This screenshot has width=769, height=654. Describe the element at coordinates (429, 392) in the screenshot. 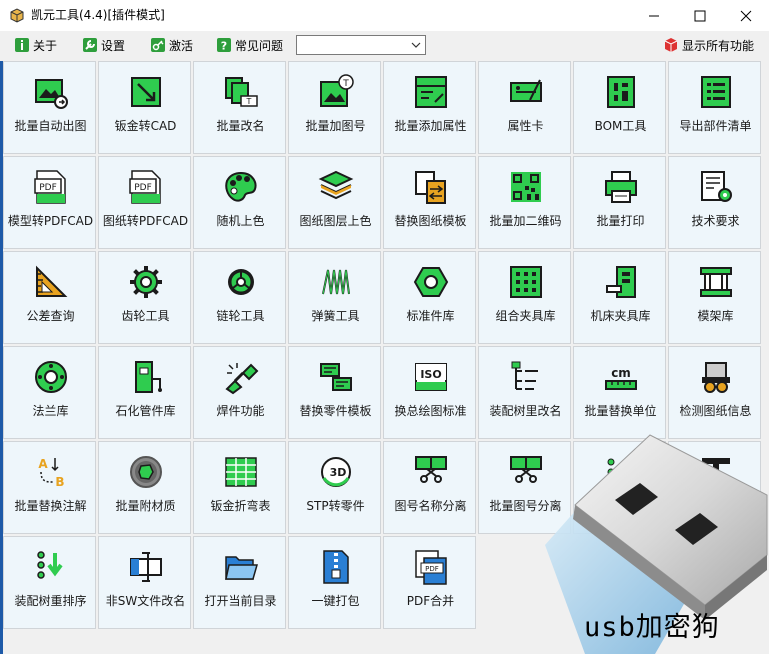

I see `tool-tile: ISO 换总绘图标准` at that location.